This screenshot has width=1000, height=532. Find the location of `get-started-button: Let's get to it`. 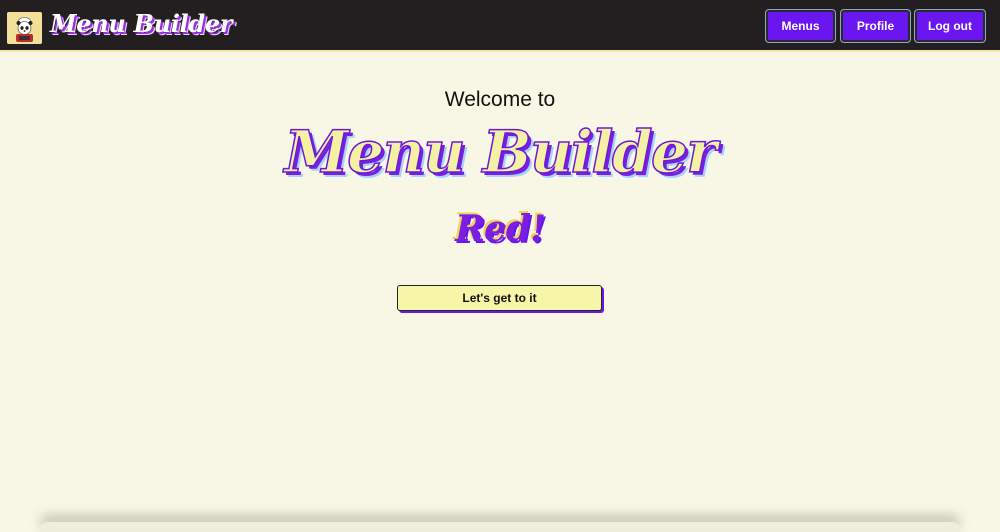

get-started-button: Let's get to it is located at coordinates (499, 298).